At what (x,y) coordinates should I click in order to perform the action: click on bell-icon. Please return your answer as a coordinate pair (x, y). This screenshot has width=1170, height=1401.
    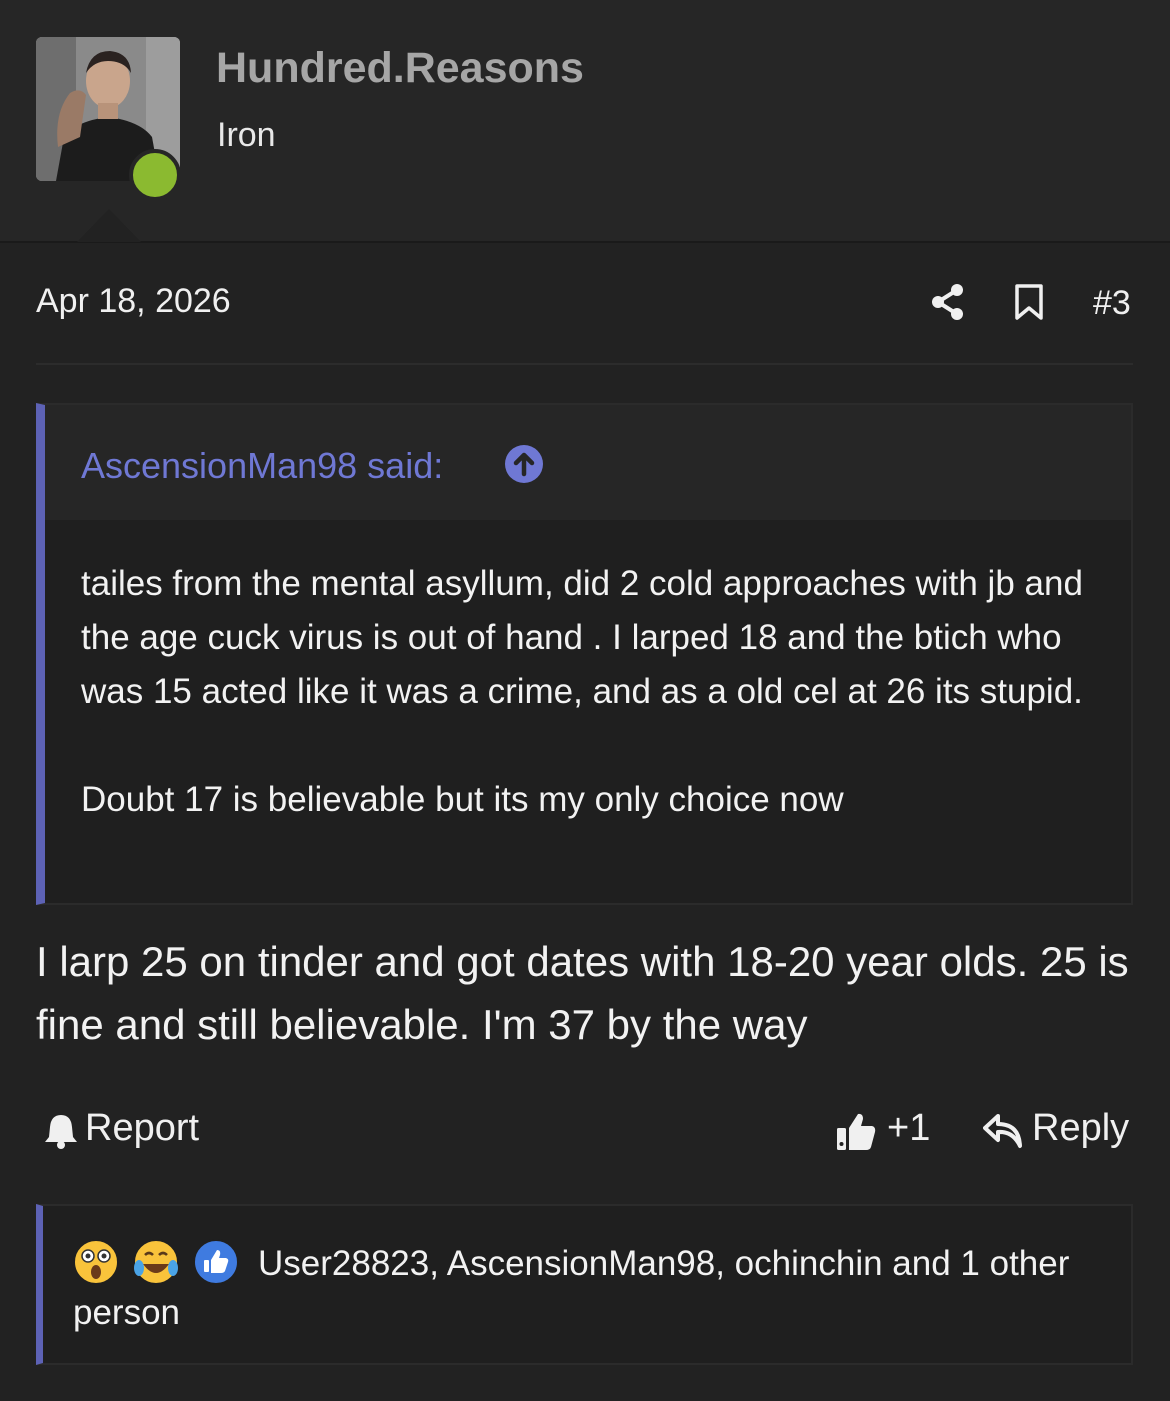
    Looking at the image, I should click on (61, 1132).